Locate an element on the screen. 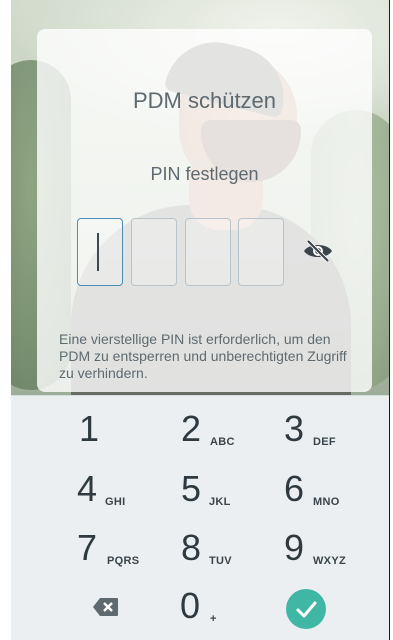 The image size is (393, 640). key-8-digit: 8 is located at coordinates (191, 547).